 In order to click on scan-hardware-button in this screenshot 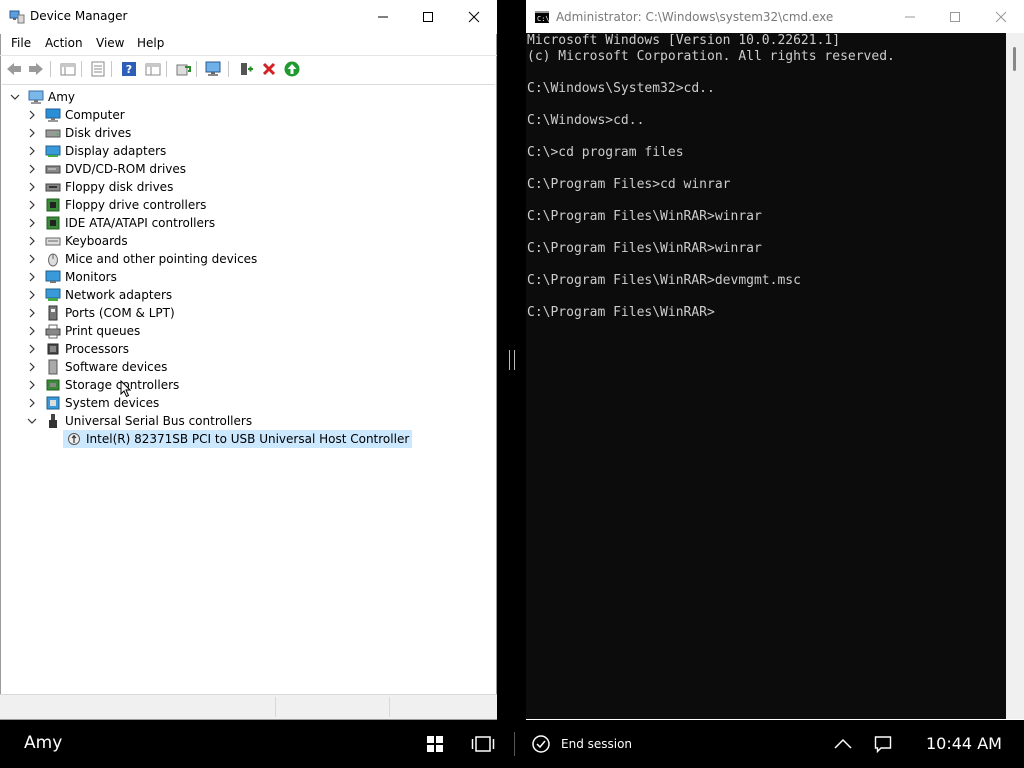, I will do `click(214, 69)`.